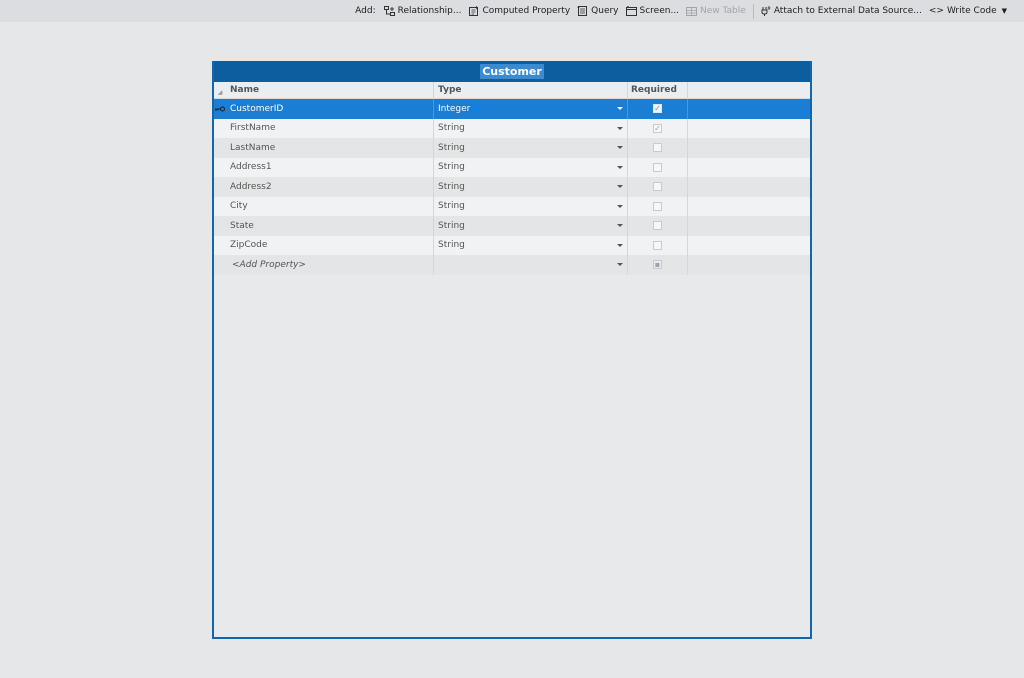 This screenshot has width=1024, height=678. Describe the element at coordinates (692, 11) in the screenshot. I see `new-table-icon` at that location.